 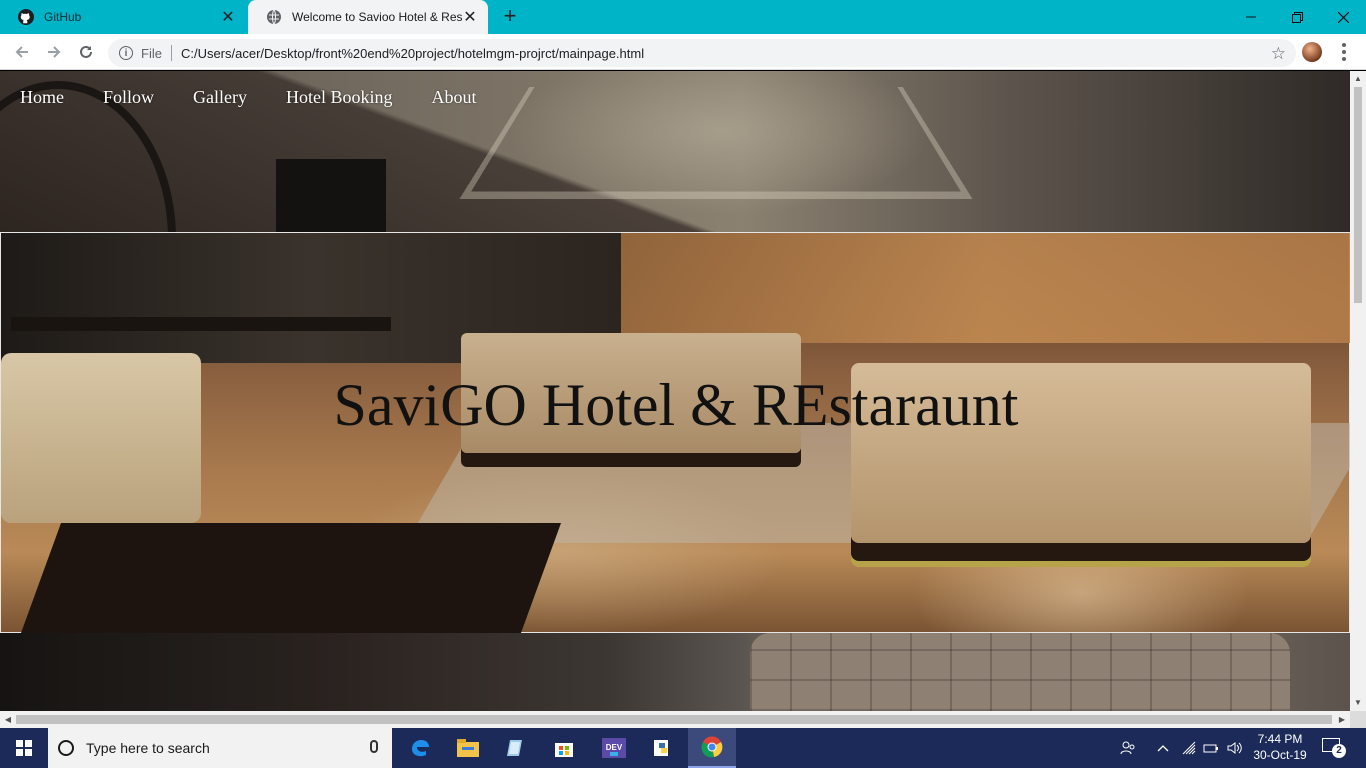 I want to click on taskbar-edge, so click(x=420, y=748).